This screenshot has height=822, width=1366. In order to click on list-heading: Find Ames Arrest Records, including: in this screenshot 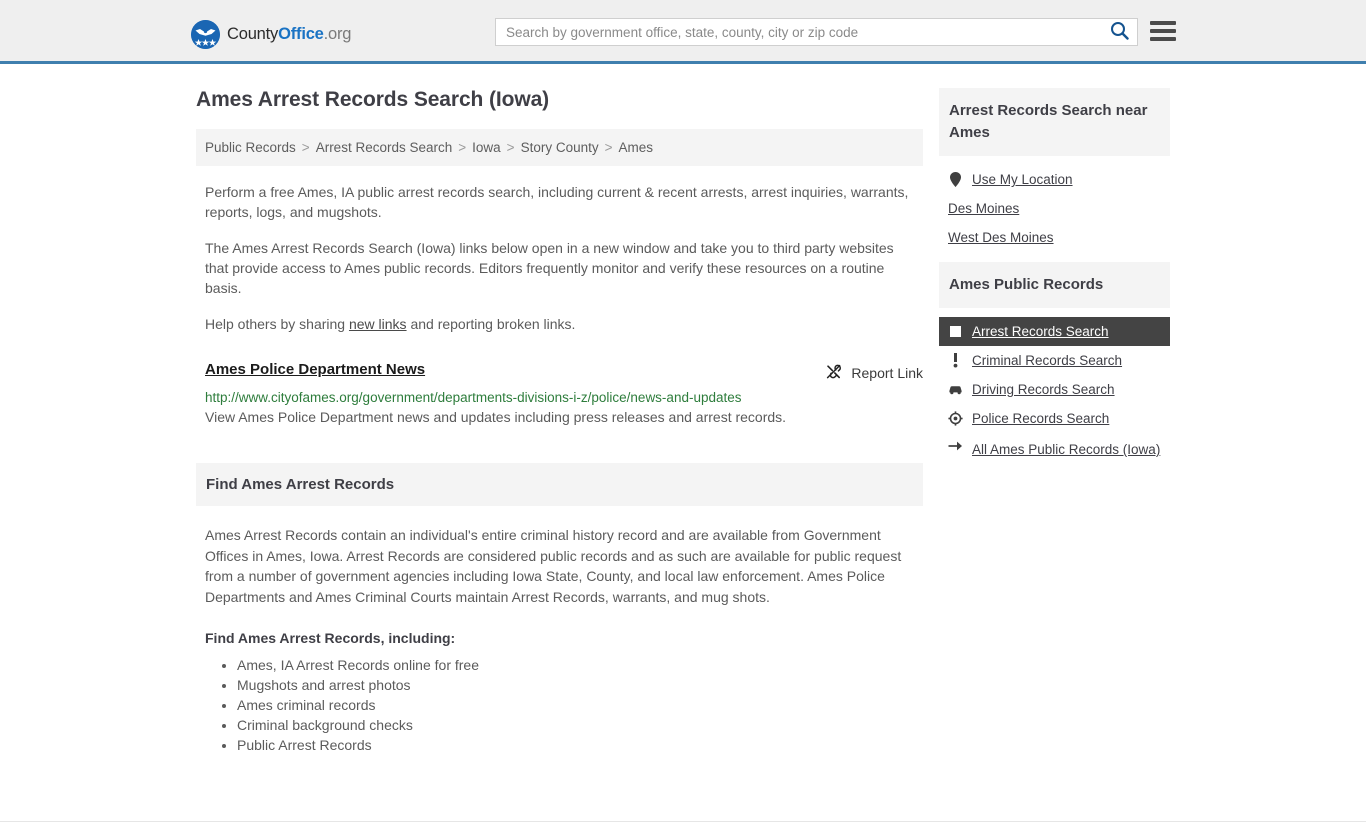, I will do `click(330, 638)`.